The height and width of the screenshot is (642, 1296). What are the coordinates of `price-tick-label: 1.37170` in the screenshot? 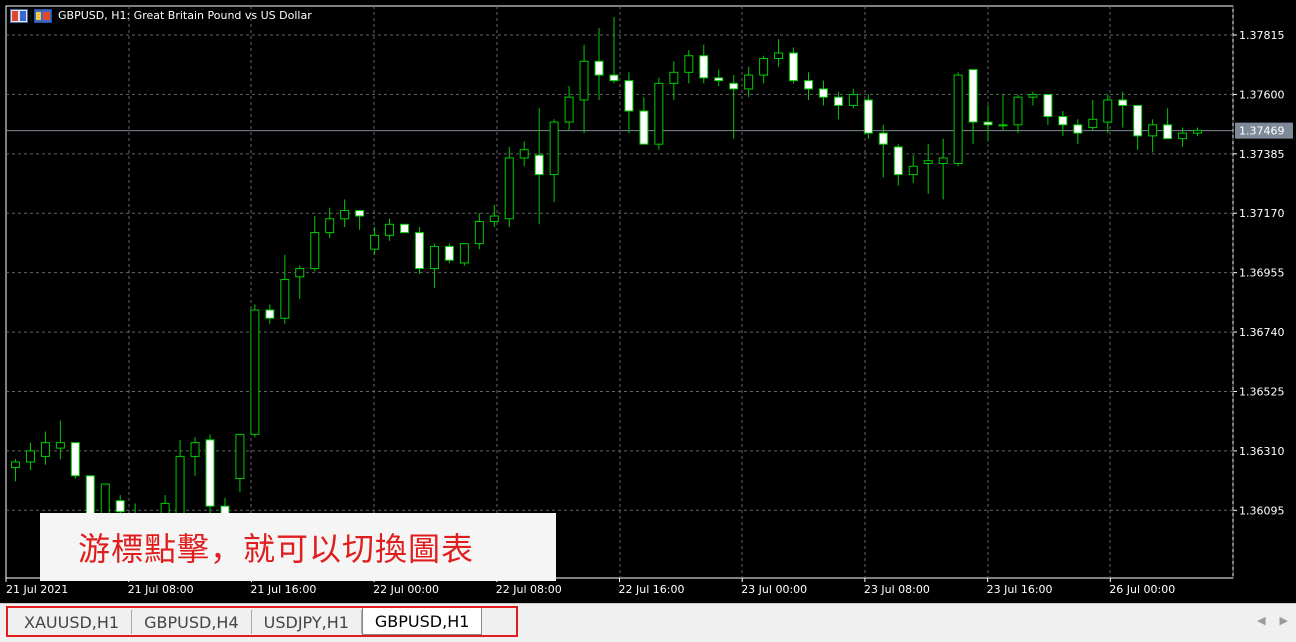 It's located at (1262, 213).